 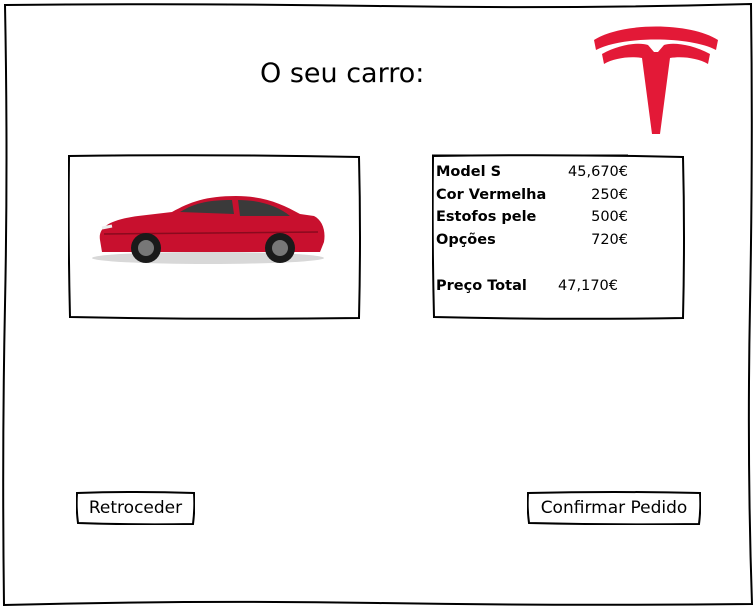 I want to click on summary-item-value: 250€, so click(x=609, y=195).